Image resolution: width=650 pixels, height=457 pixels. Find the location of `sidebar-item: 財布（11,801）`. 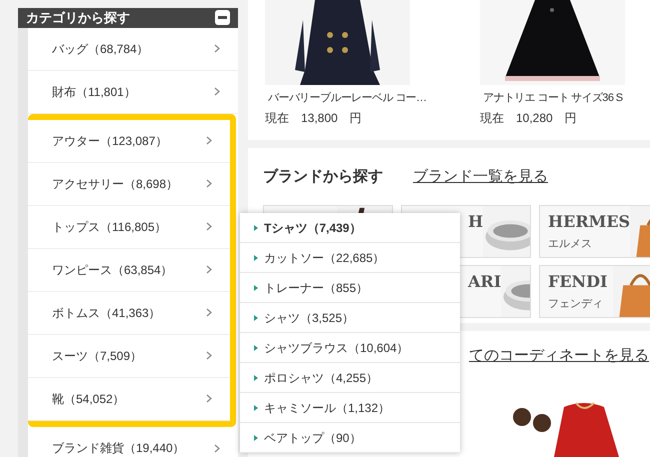

sidebar-item: 財布（11,801） is located at coordinates (133, 92).